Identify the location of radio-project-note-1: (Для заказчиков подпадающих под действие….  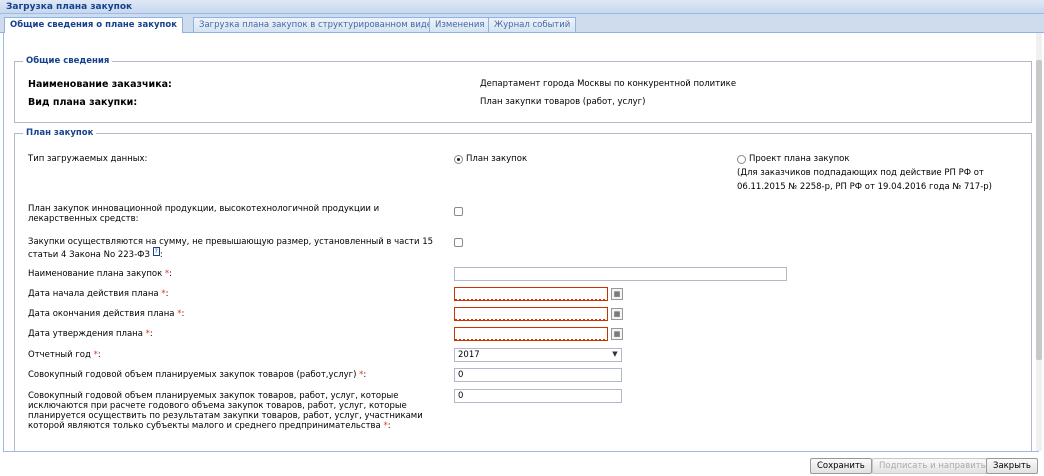
(860, 173).